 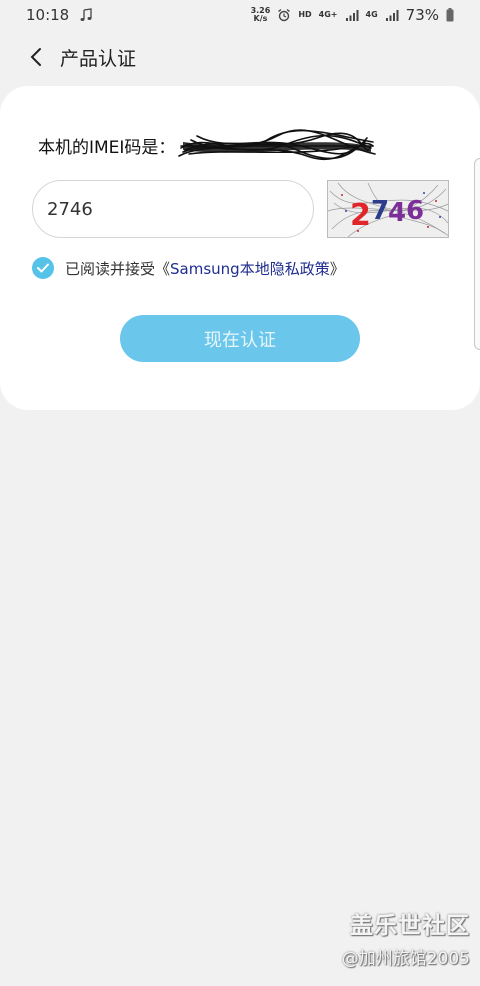 I want to click on status-bar-left: 10:18, so click(x=59, y=15).